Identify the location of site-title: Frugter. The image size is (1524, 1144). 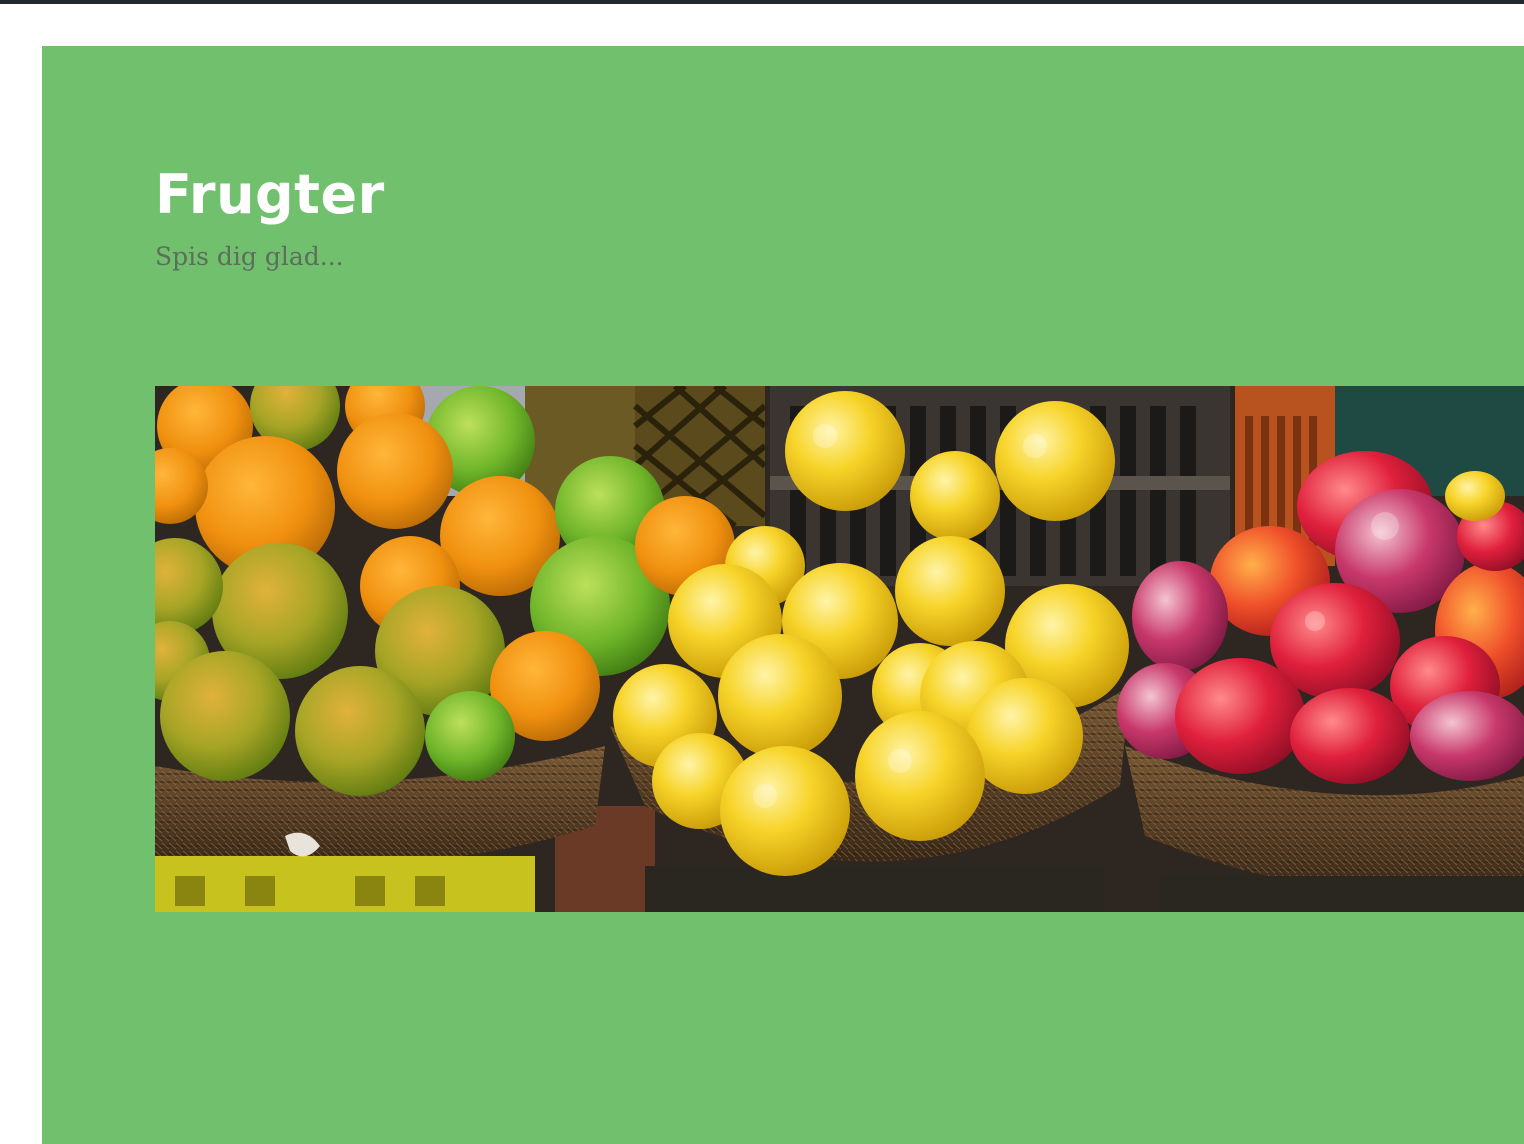
(270, 195).